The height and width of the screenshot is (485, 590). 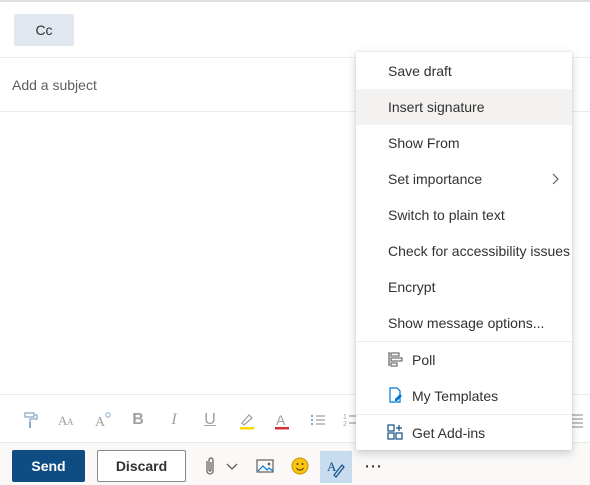 What do you see at coordinates (479, 251) in the screenshot?
I see `menu-item-label: Check for accessibility issues` at bounding box center [479, 251].